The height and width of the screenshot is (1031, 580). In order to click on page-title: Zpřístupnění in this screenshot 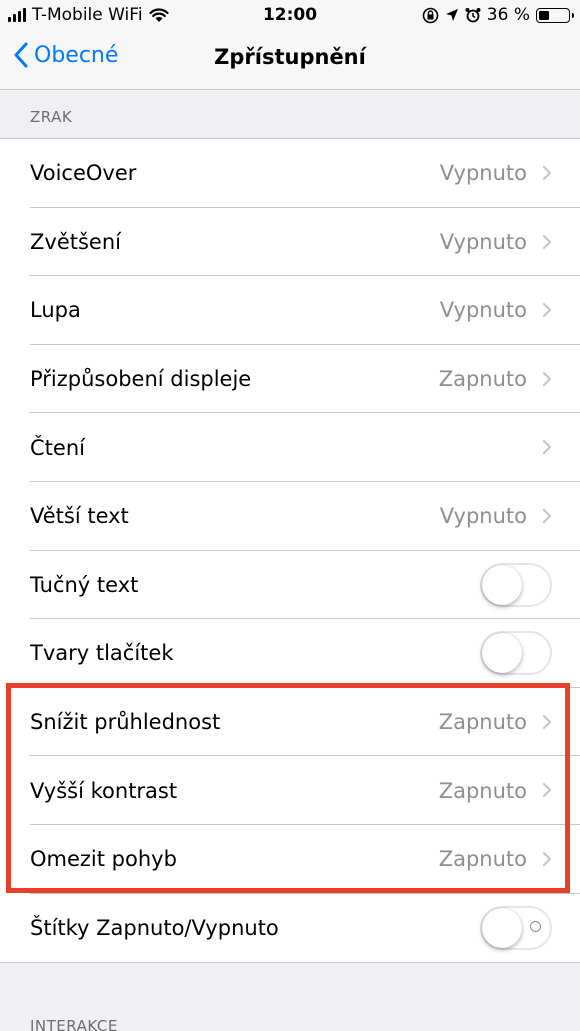, I will do `click(290, 57)`.